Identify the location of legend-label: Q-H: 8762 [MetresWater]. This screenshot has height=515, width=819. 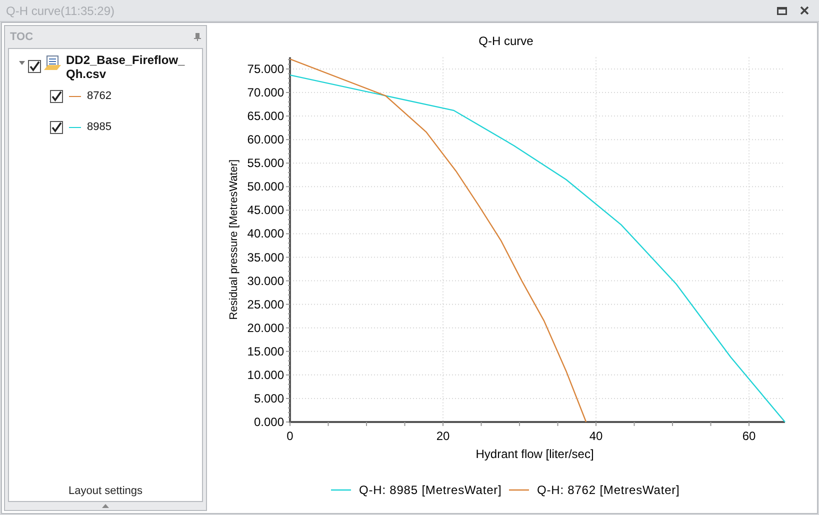
(608, 490).